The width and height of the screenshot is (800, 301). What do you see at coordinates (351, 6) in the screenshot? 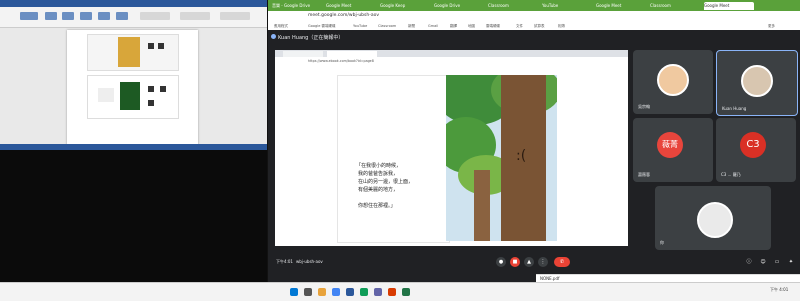
I see `tab-1: Google Meet` at bounding box center [351, 6].